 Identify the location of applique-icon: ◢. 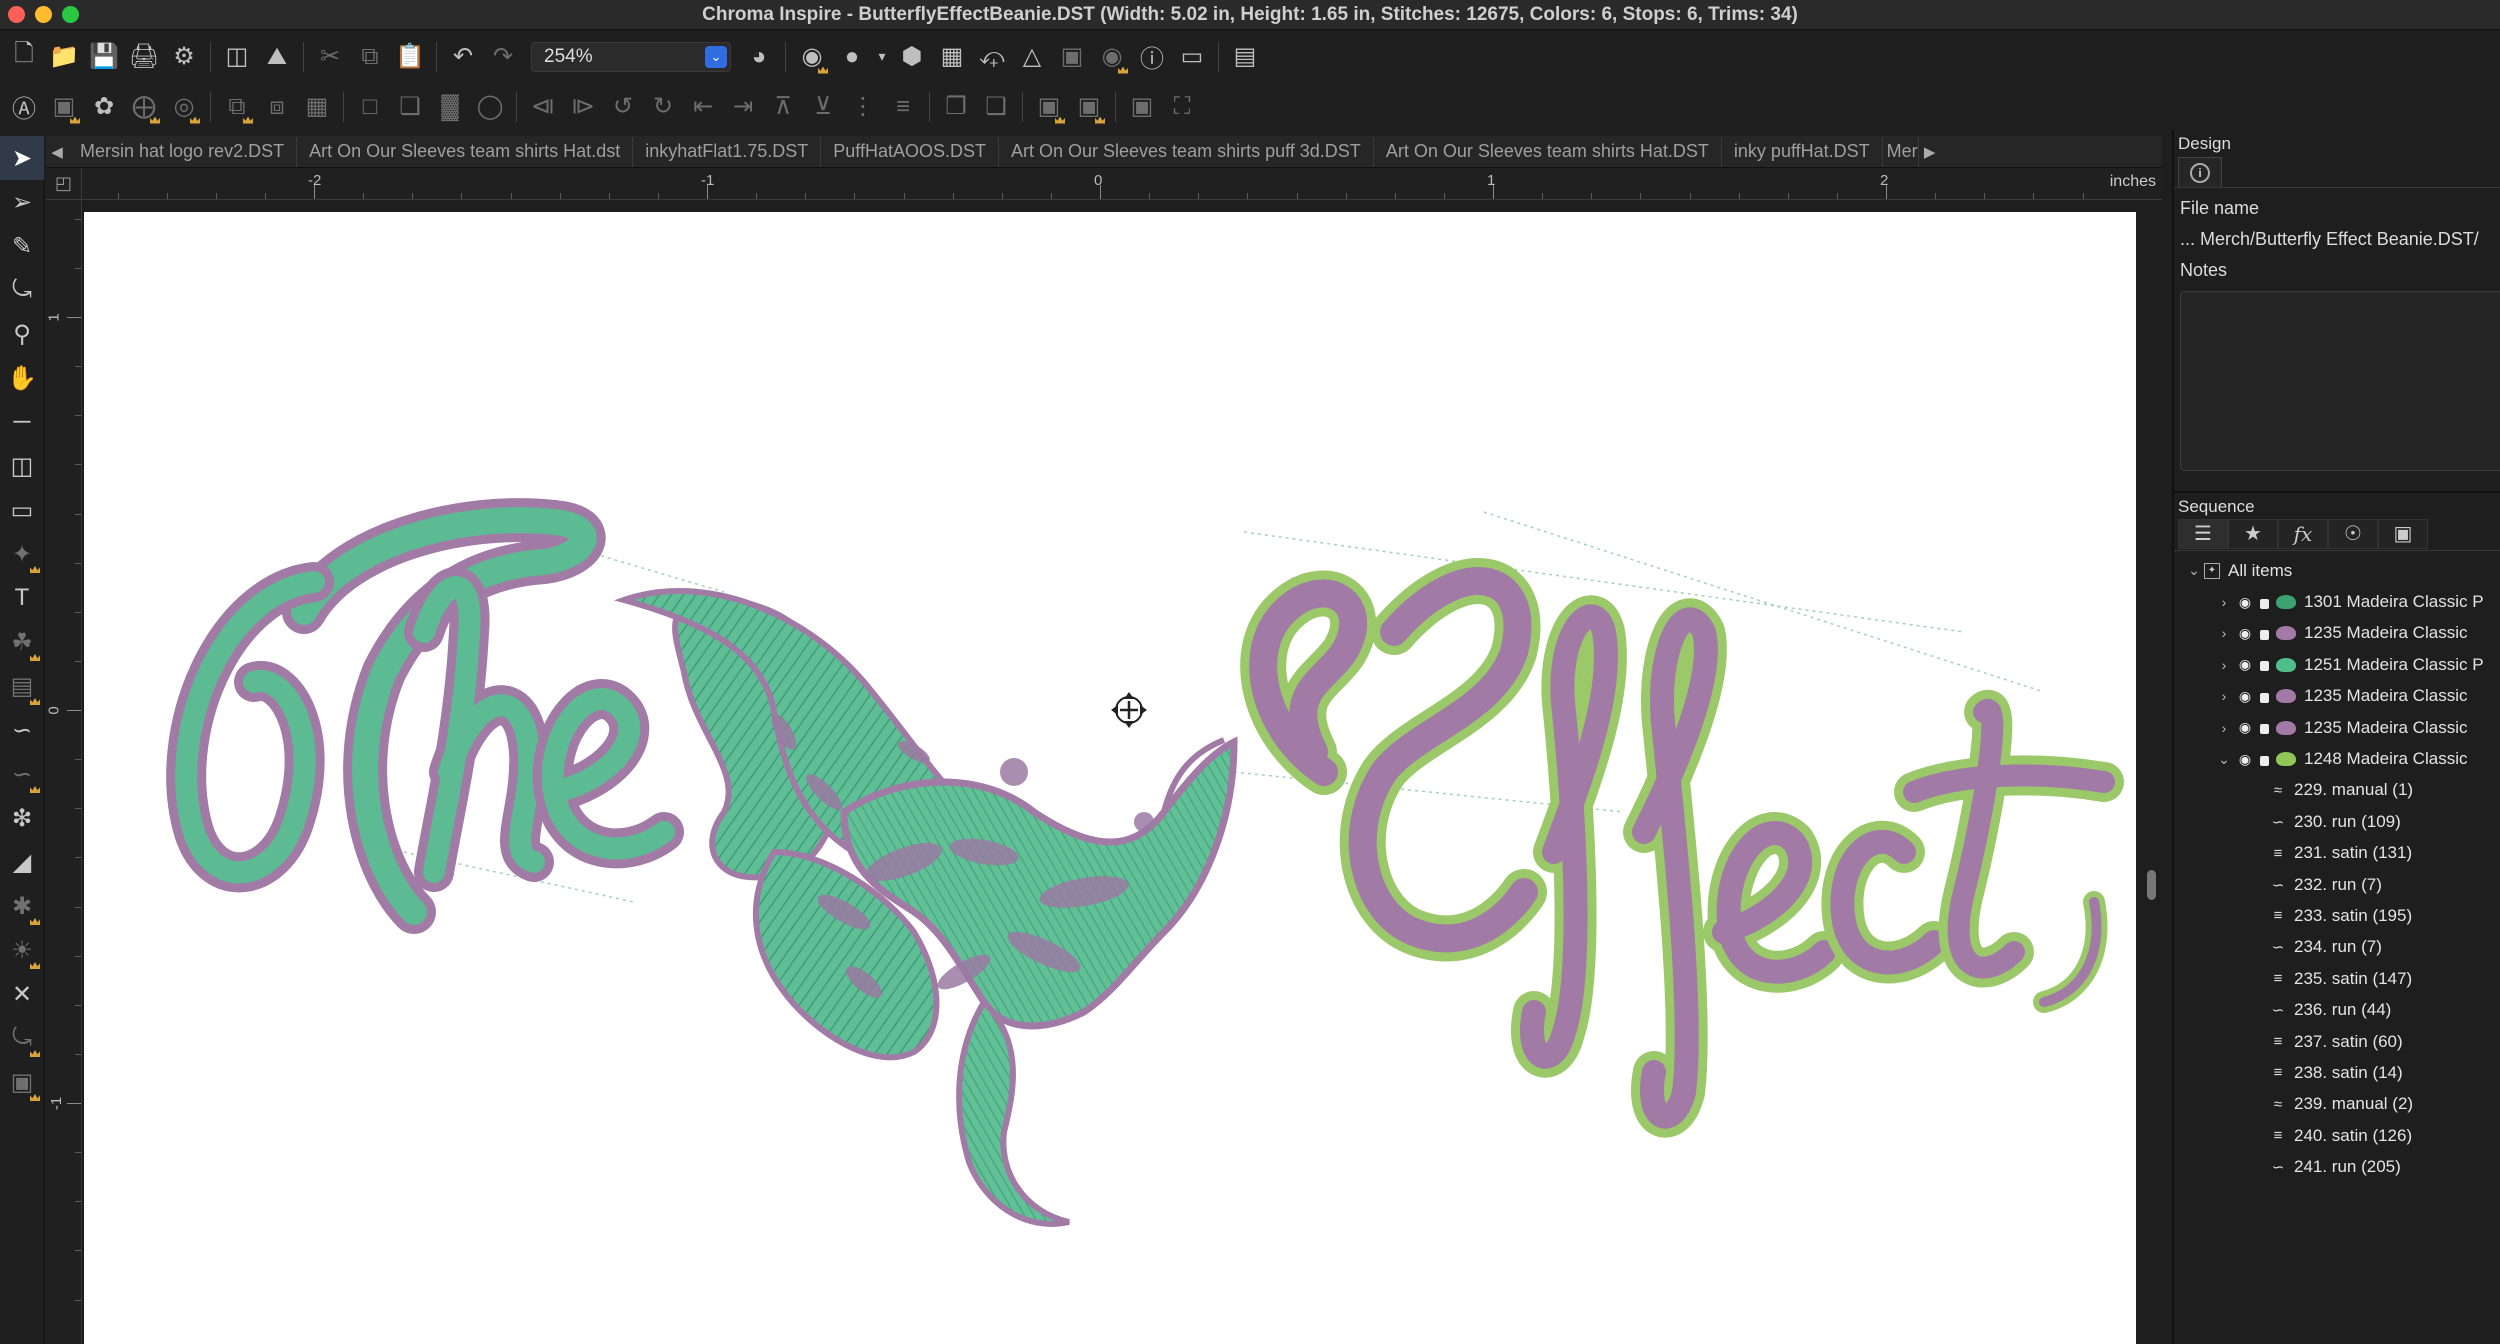
(22, 862).